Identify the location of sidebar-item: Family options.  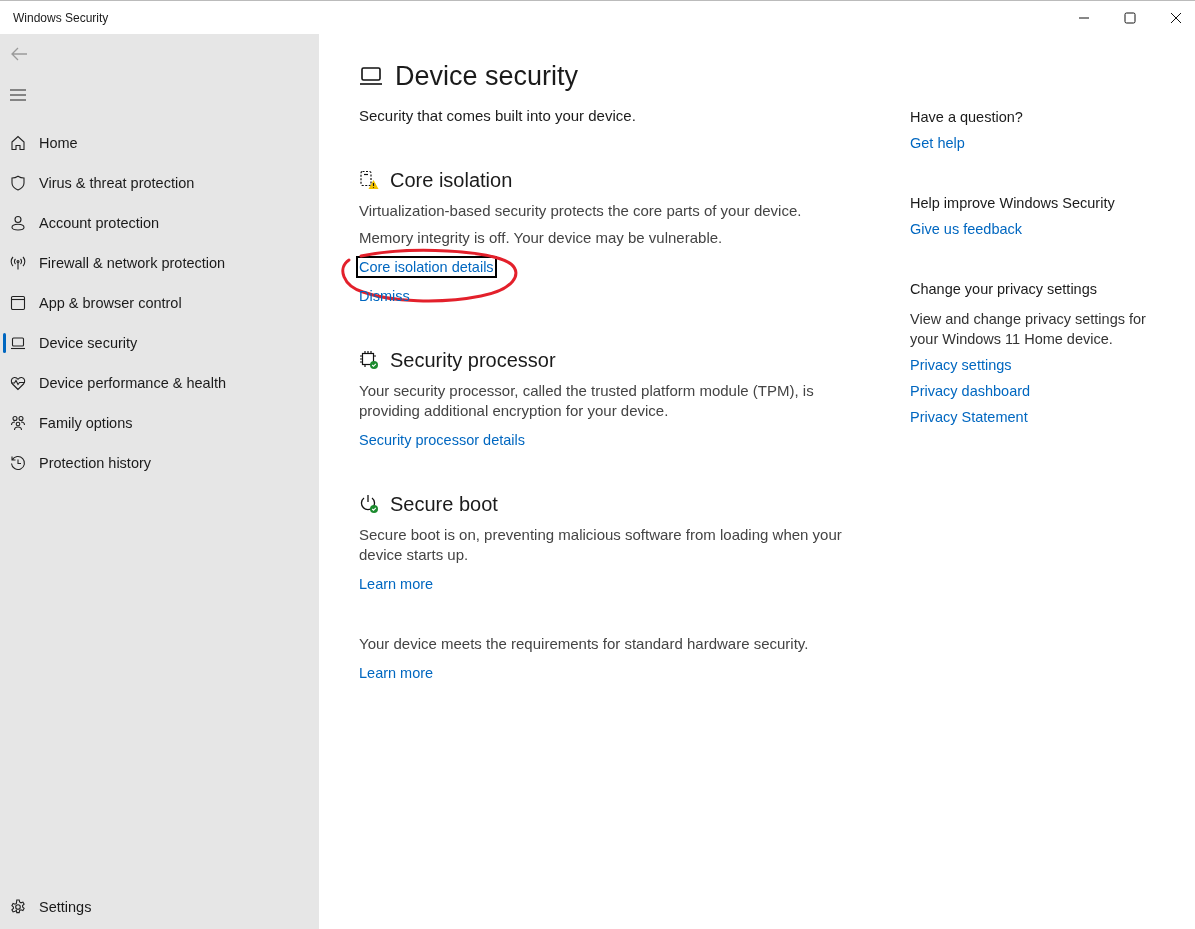
(159, 423).